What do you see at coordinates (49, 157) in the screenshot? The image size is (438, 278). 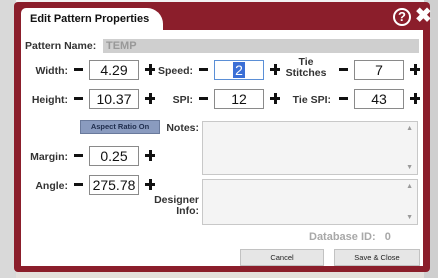 I see `margin-label: Margin:` at bounding box center [49, 157].